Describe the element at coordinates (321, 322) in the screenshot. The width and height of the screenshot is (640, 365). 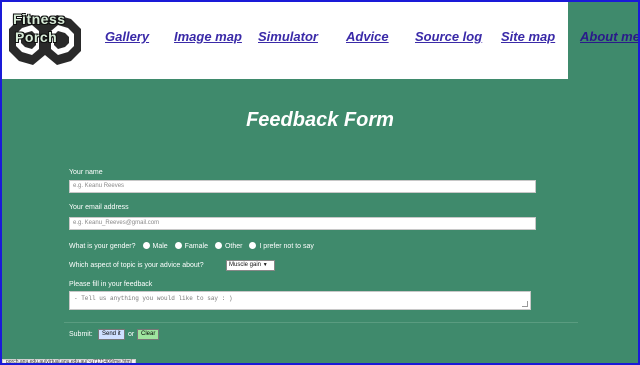
I see `form-divider` at that location.